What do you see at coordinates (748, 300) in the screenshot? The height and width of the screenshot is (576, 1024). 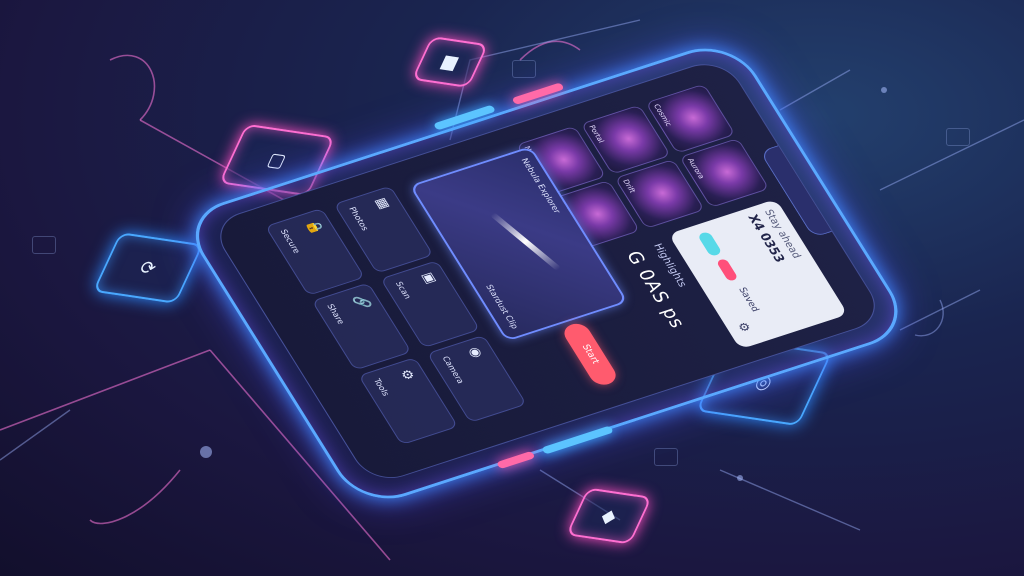 I see `header-tag: Saved` at bounding box center [748, 300].